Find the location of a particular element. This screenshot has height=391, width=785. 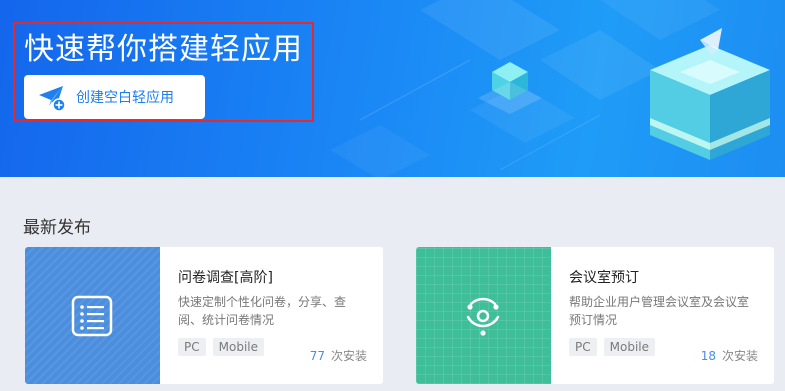

create-blank-app-label: 创建空白轻应用 is located at coordinates (125, 98).